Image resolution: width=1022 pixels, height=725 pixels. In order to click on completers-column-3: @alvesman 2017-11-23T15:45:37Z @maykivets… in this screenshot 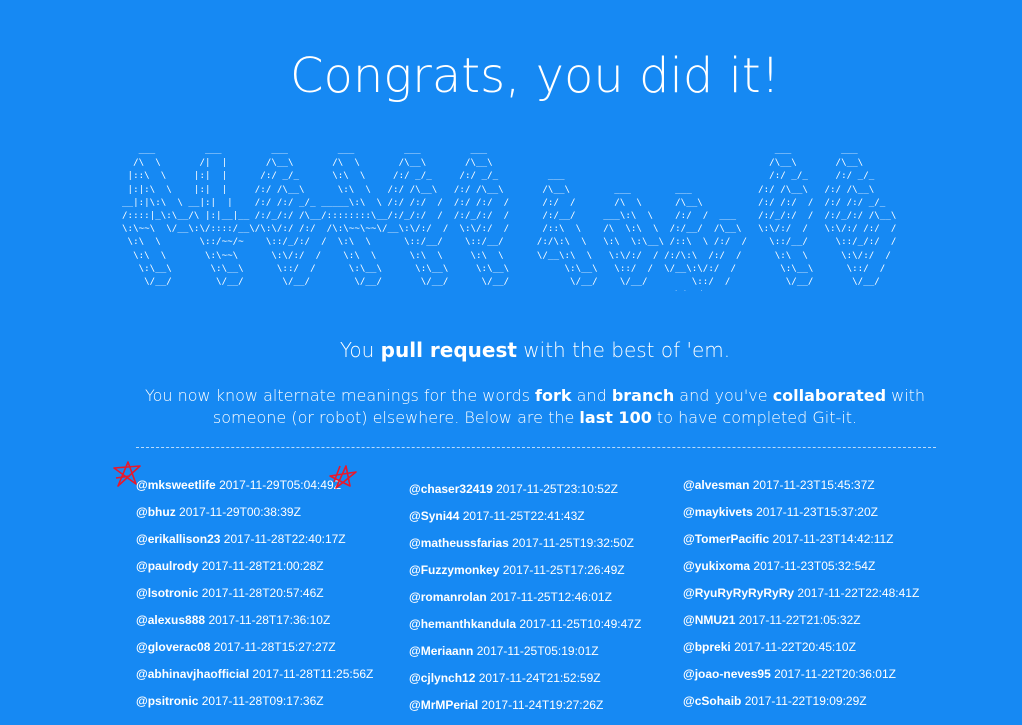, I will do `click(818, 599)`.